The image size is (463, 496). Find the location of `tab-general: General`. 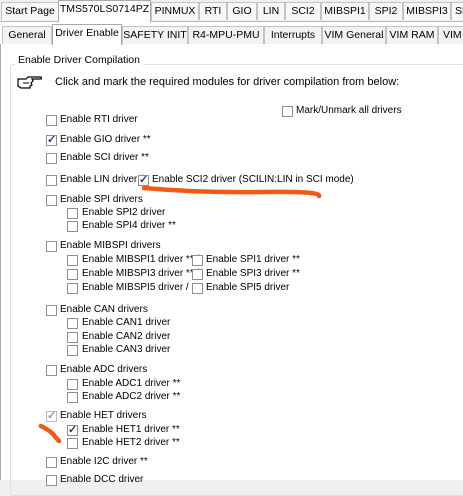

tab-general: General is located at coordinates (27, 35).